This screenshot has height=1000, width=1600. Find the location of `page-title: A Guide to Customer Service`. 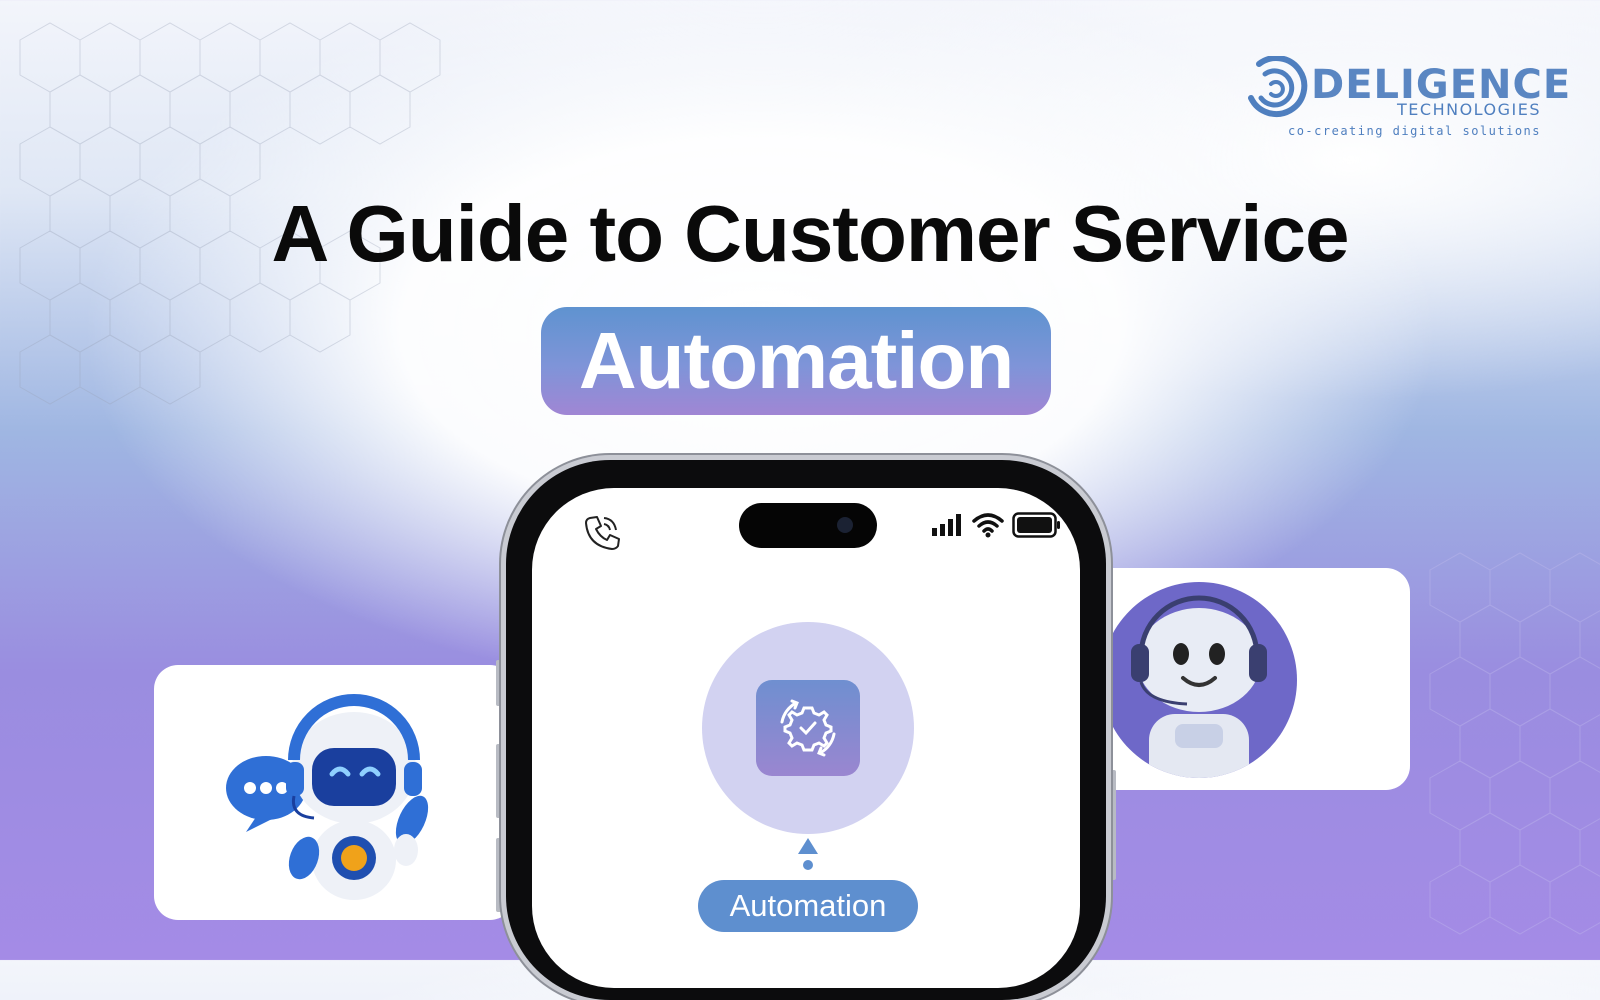

page-title: A Guide to Customer Service is located at coordinates (810, 233).